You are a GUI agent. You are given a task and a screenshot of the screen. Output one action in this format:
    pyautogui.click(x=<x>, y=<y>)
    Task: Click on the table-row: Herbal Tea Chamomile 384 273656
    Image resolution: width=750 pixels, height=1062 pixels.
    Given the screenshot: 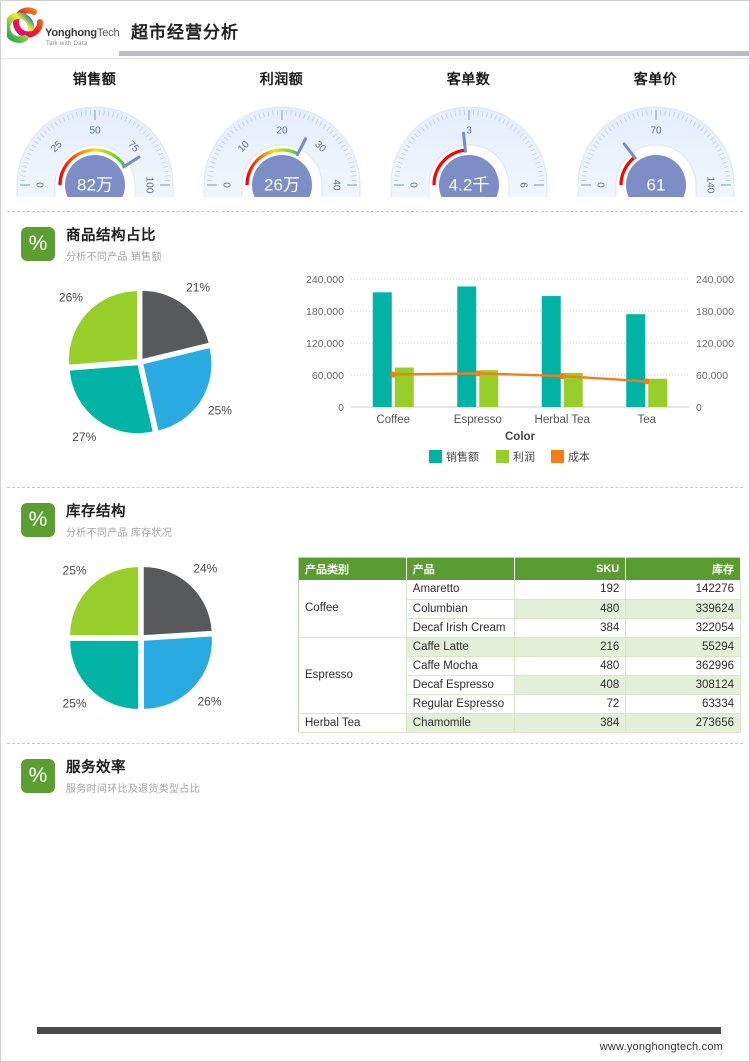 What is the action you would take?
    pyautogui.click(x=519, y=723)
    